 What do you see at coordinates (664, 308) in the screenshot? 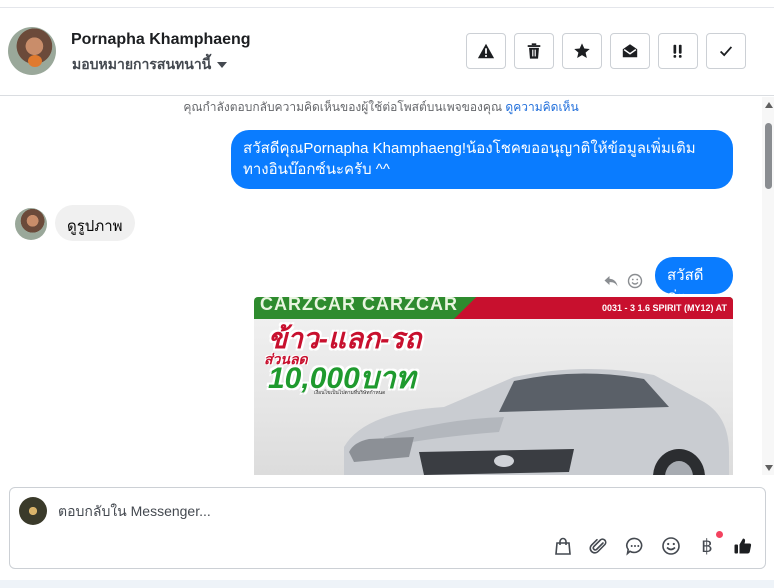
I see `ad-model-text: 0031 - 3 1.6 SPIRIT (MY12) AT` at bounding box center [664, 308].